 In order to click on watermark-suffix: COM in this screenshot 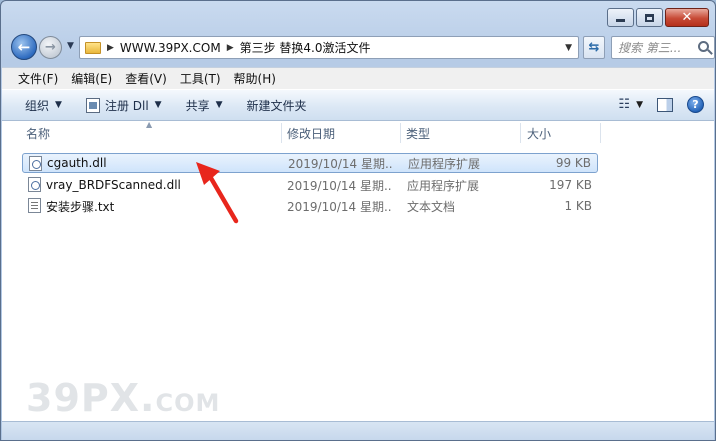, I will do `click(188, 403)`.